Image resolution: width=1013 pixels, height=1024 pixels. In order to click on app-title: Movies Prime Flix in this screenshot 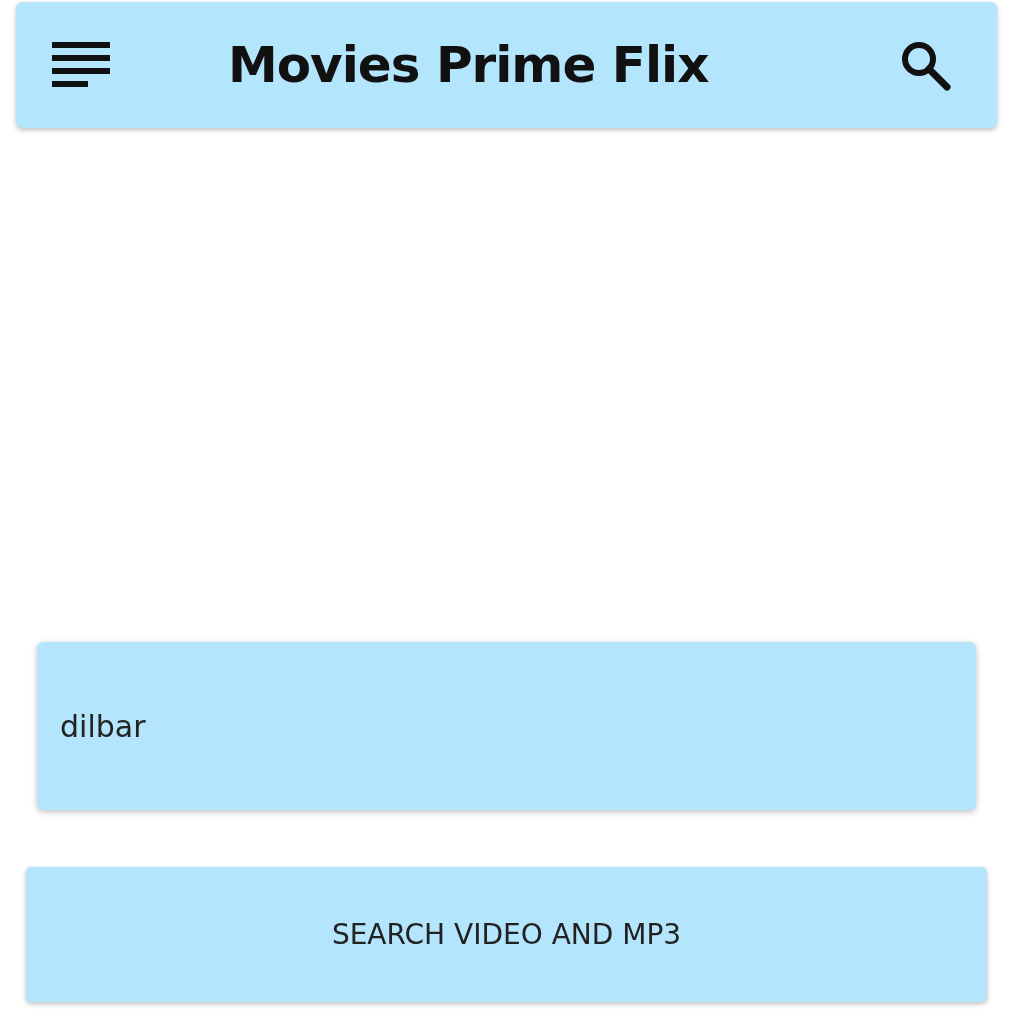, I will do `click(469, 65)`.